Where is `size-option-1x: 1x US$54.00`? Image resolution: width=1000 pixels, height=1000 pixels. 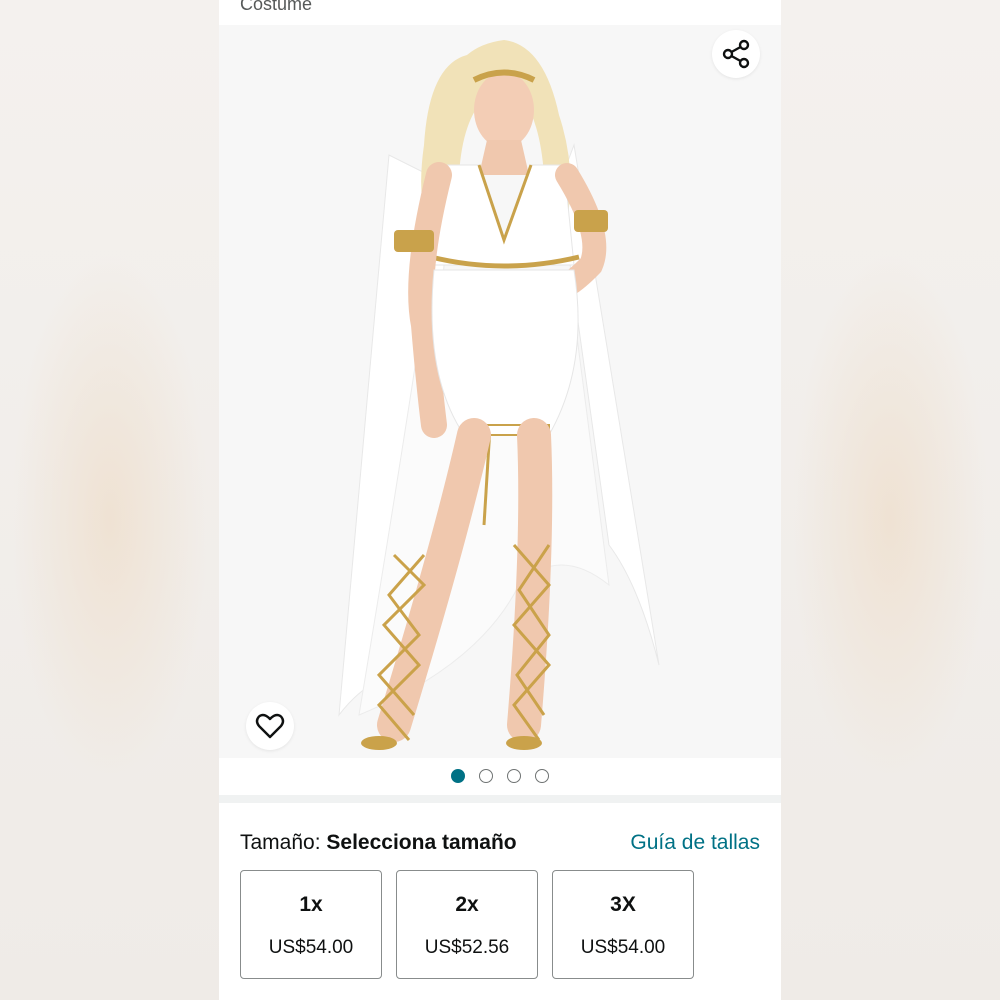
size-option-1x: 1x US$54.00 is located at coordinates (311, 924).